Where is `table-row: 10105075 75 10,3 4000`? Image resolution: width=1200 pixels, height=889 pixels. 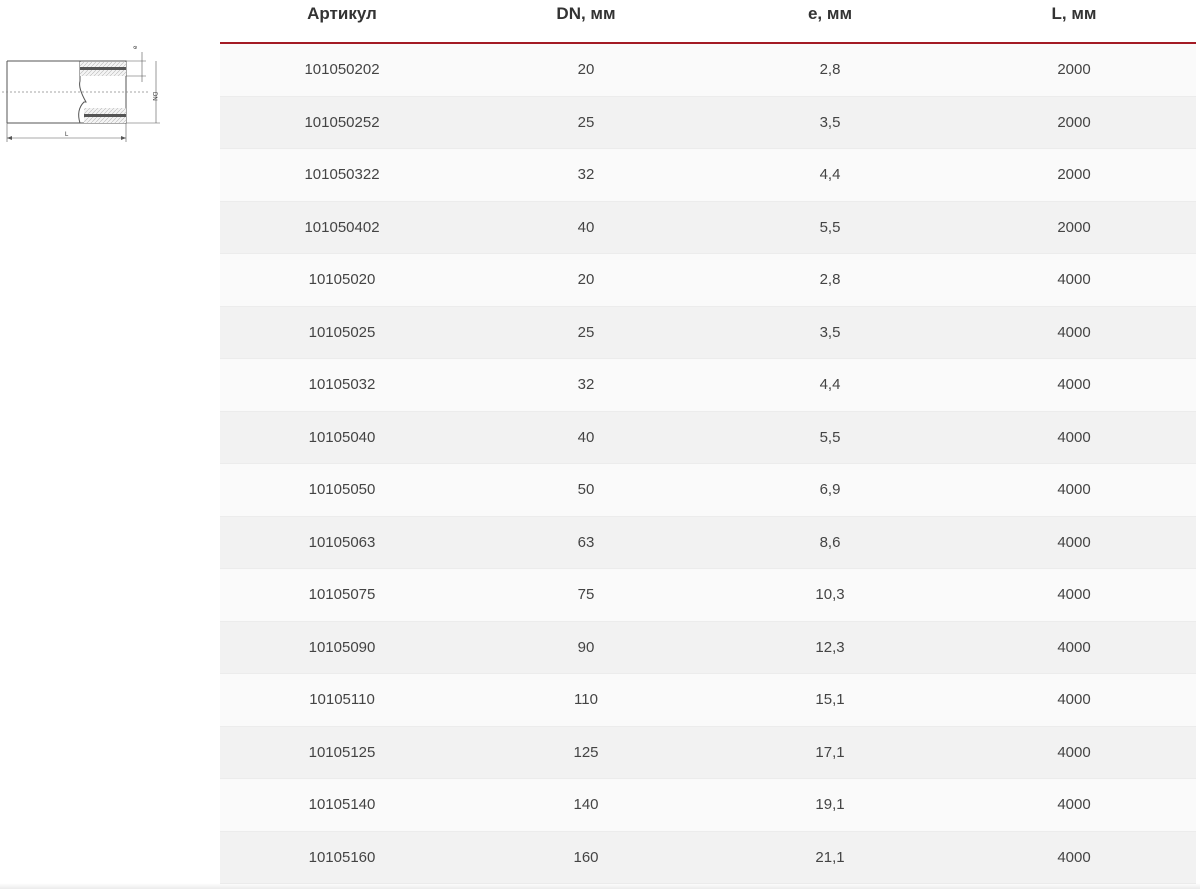
table-row: 10105075 75 10,3 4000 is located at coordinates (708, 595).